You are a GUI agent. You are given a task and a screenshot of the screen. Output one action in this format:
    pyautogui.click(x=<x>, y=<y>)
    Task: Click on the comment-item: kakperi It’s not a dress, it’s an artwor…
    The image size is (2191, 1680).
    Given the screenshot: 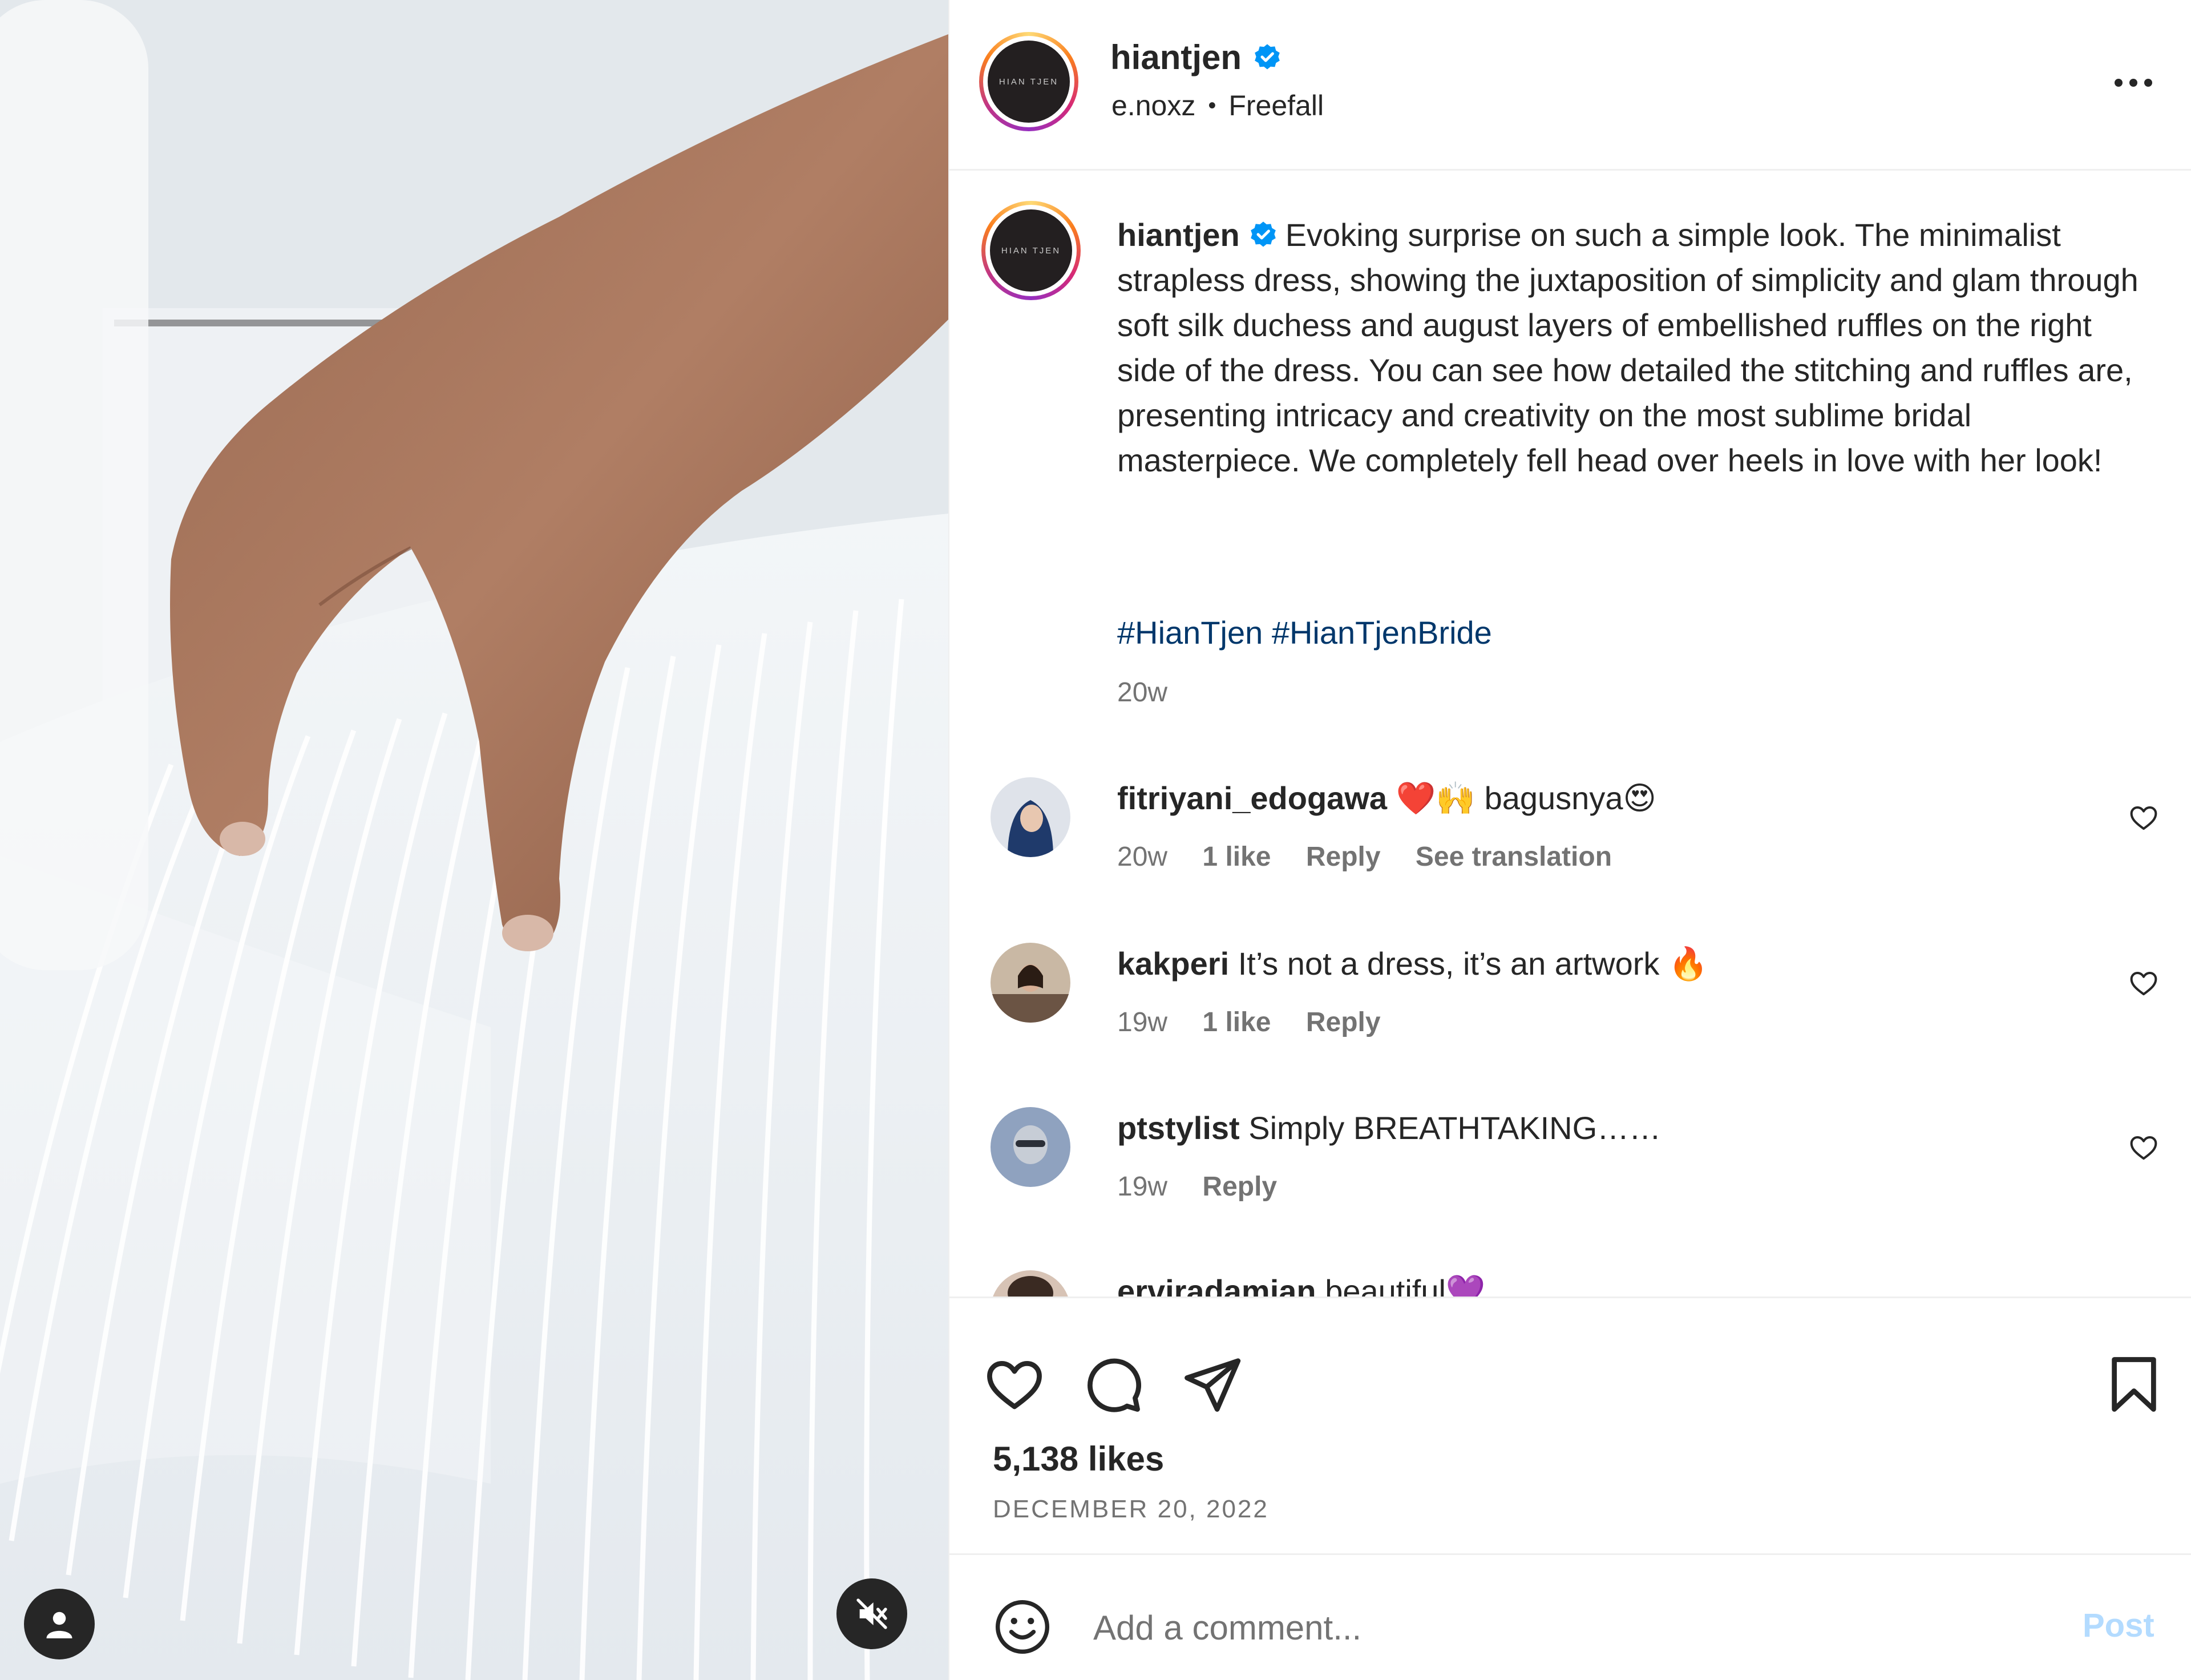 What is the action you would take?
    pyautogui.click(x=1570, y=1017)
    